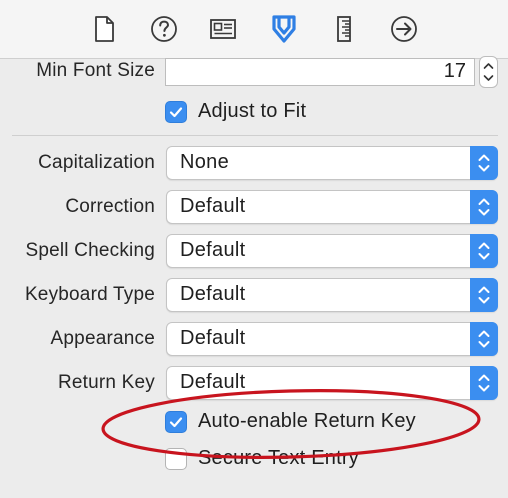 This screenshot has width=508, height=498. What do you see at coordinates (213, 206) in the screenshot?
I see `correction-value: Default` at bounding box center [213, 206].